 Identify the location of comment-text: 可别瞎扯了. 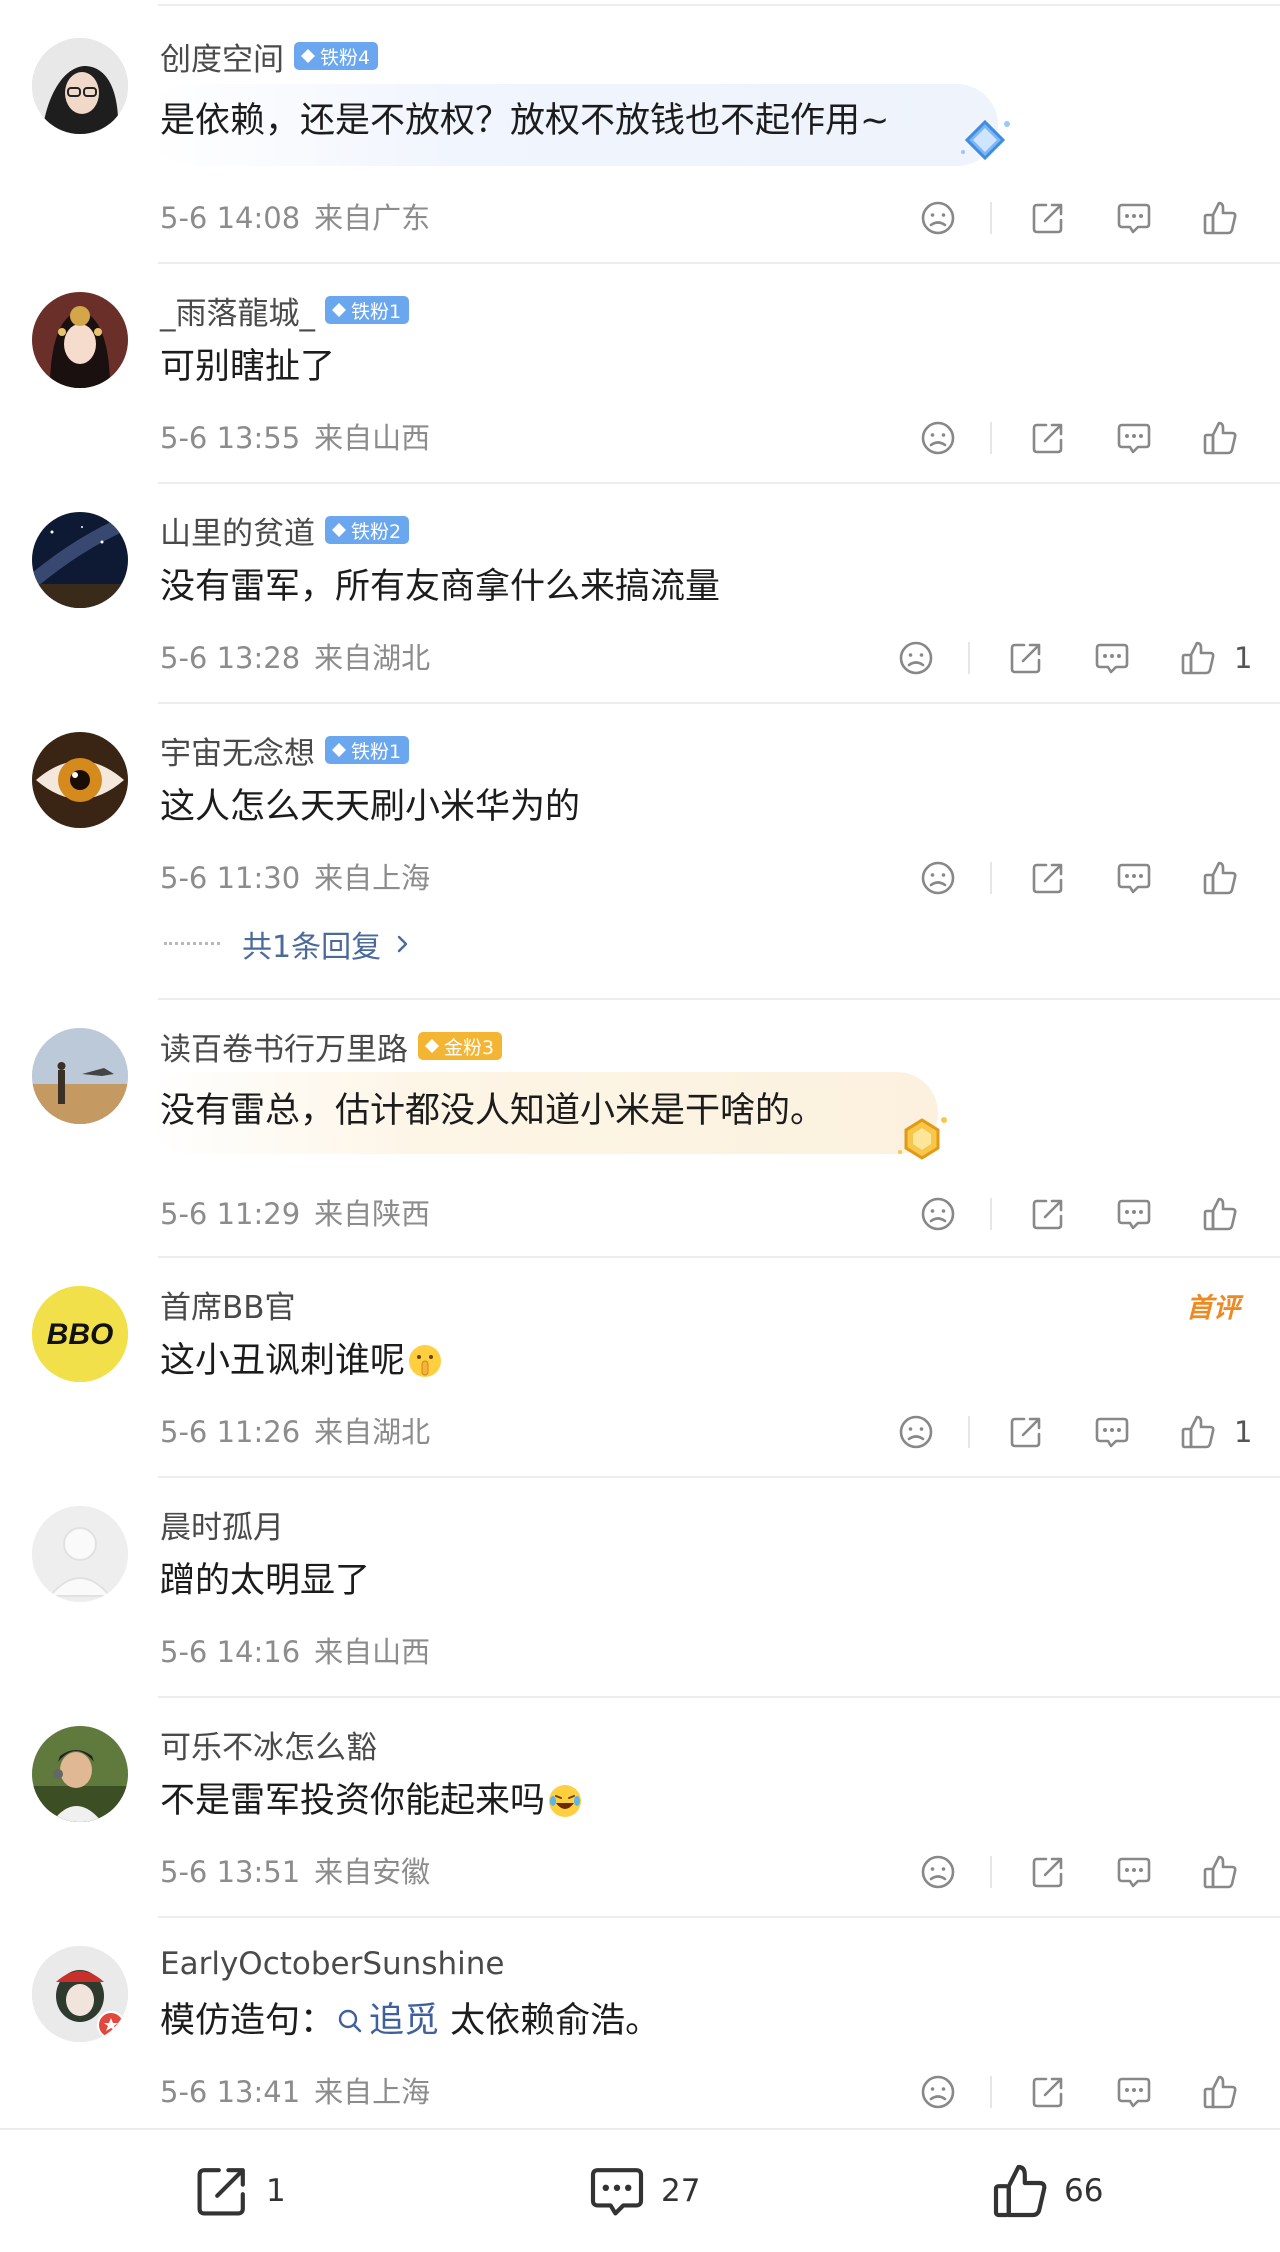
(248, 367).